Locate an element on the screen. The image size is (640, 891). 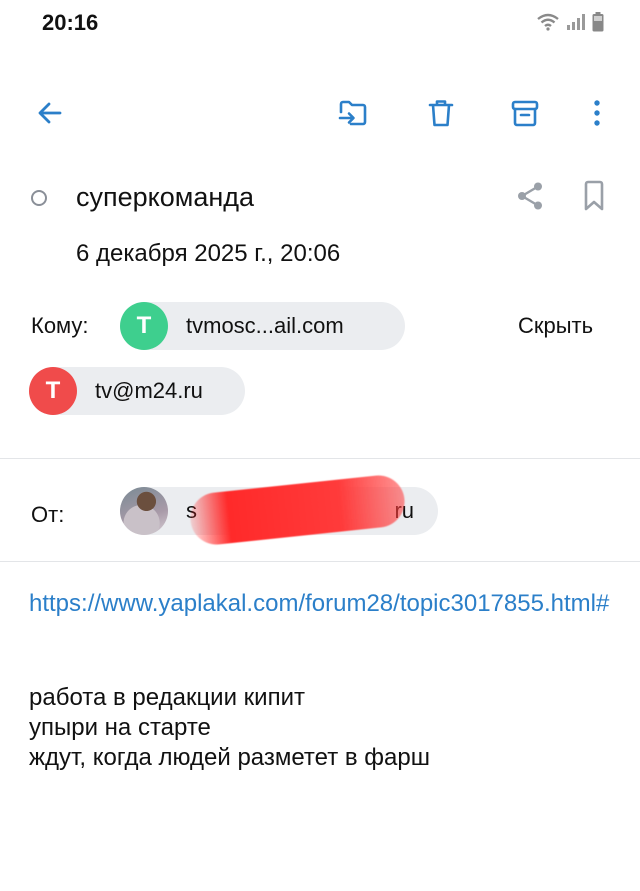
status-time: 20:16 is located at coordinates (70, 22).